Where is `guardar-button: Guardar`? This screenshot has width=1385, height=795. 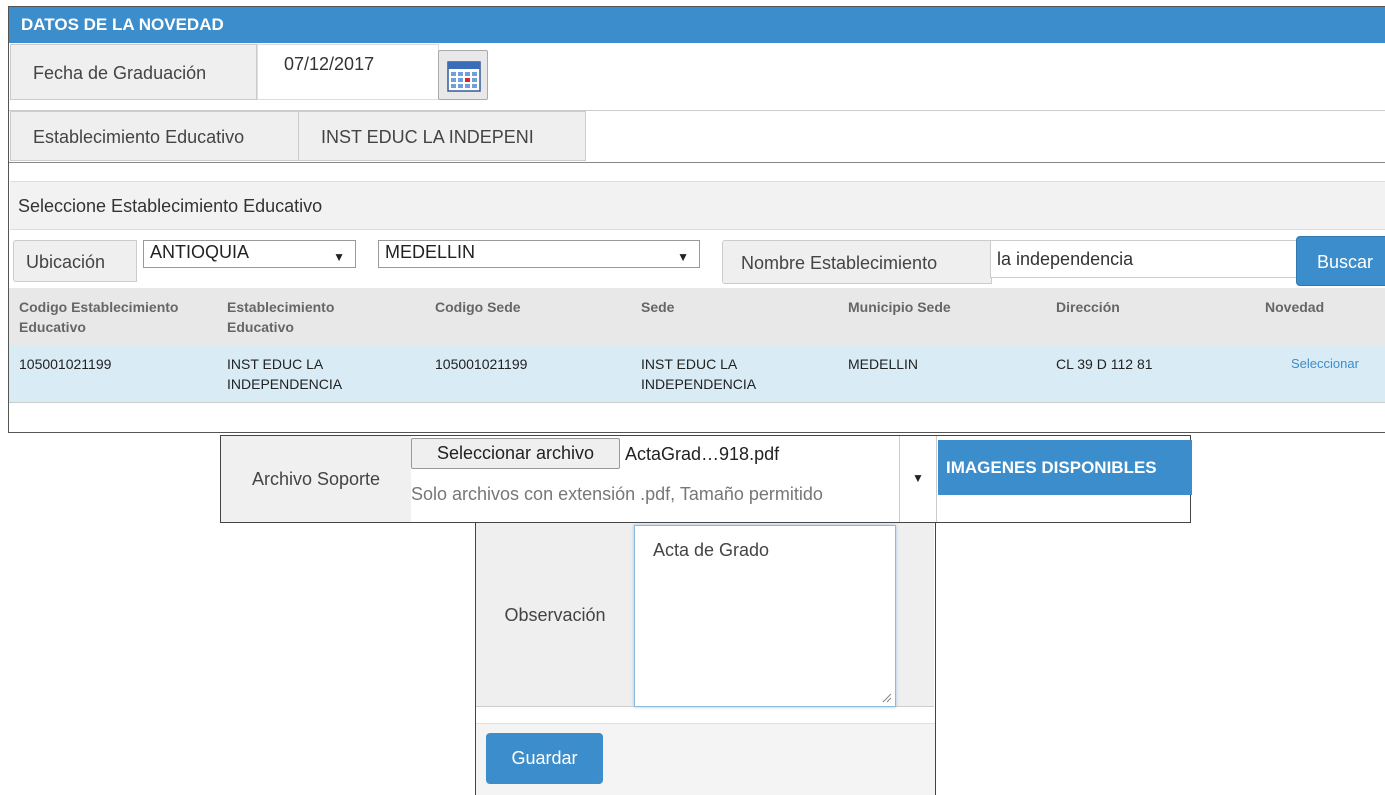
guardar-button: Guardar is located at coordinates (544, 758).